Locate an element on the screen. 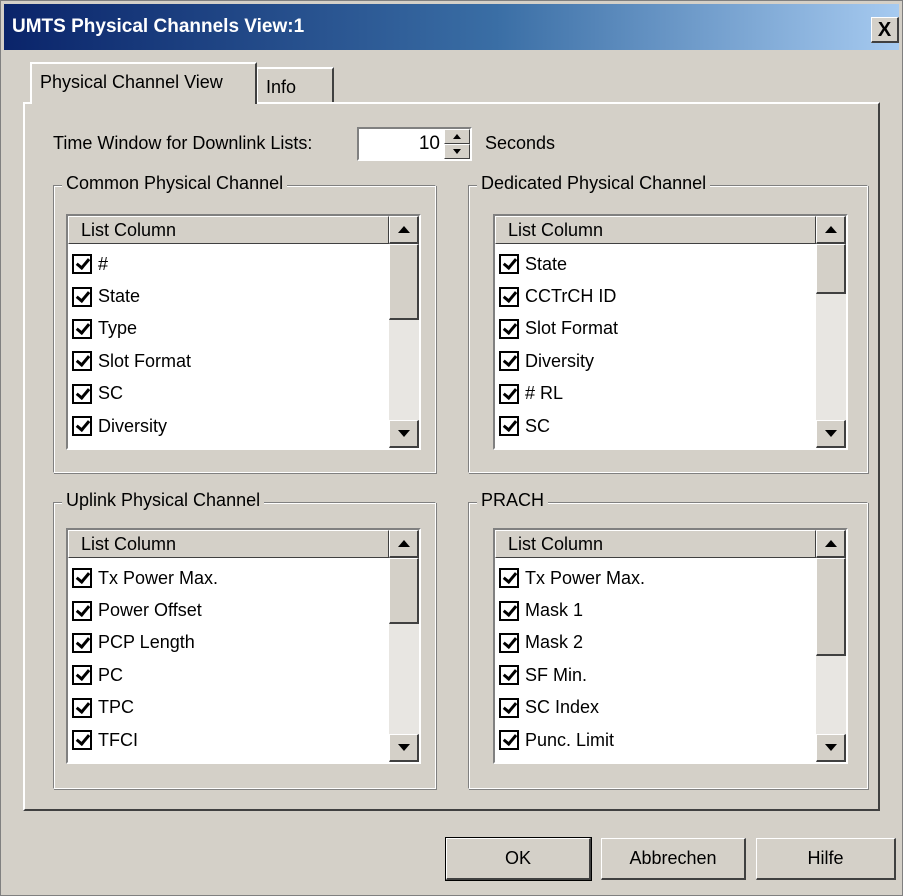  group-title: Common Physical Channel is located at coordinates (175, 183).